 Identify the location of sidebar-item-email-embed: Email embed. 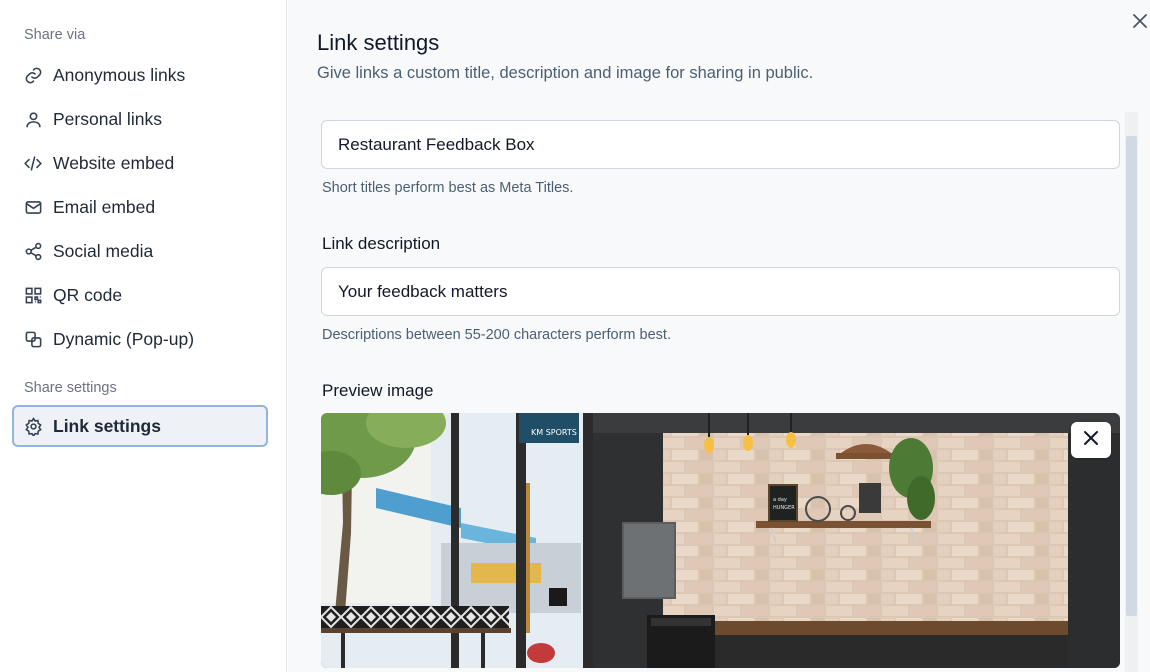
(140, 207).